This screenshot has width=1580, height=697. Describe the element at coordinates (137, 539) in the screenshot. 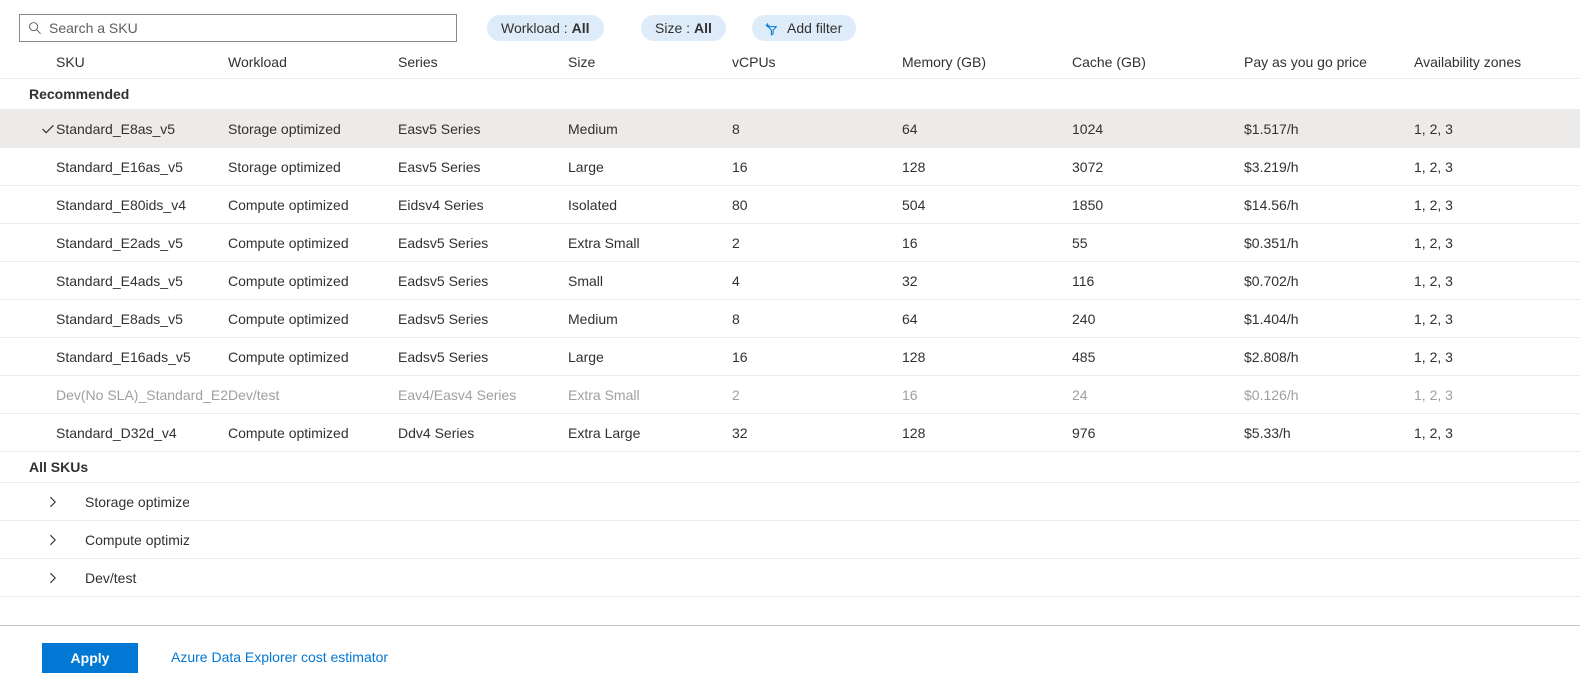

I see `expandable-category-label: Compute optimized` at that location.